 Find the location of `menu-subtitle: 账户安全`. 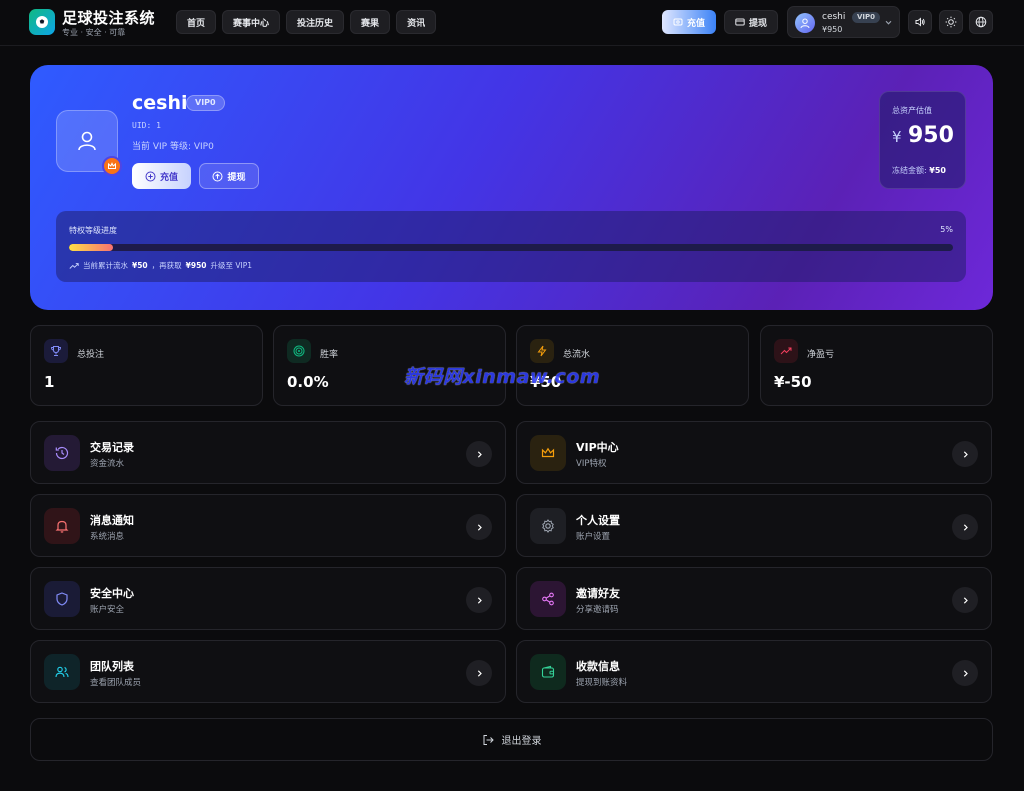

menu-subtitle: 账户安全 is located at coordinates (107, 610).